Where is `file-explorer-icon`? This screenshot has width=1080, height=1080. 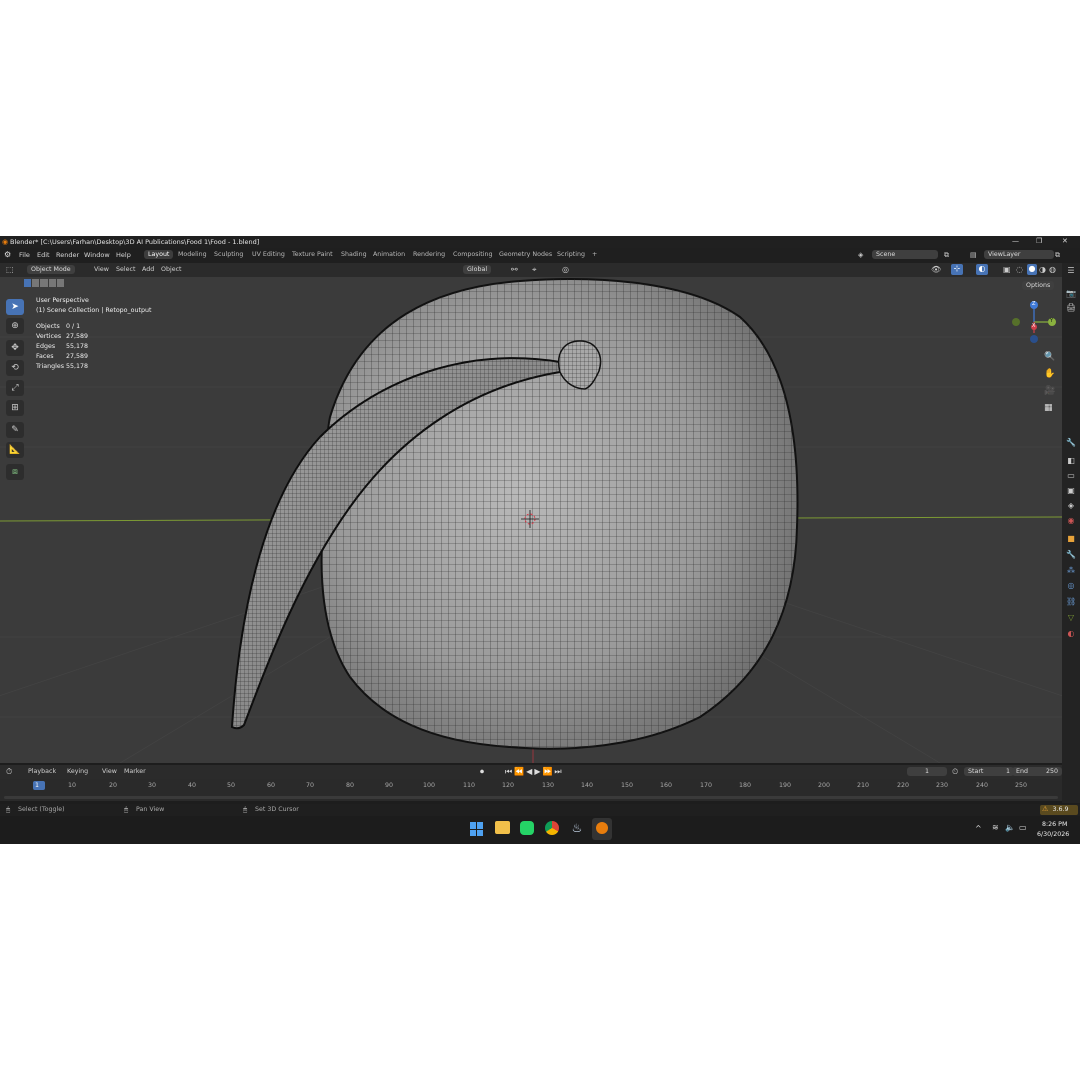
file-explorer-icon is located at coordinates (502, 827).